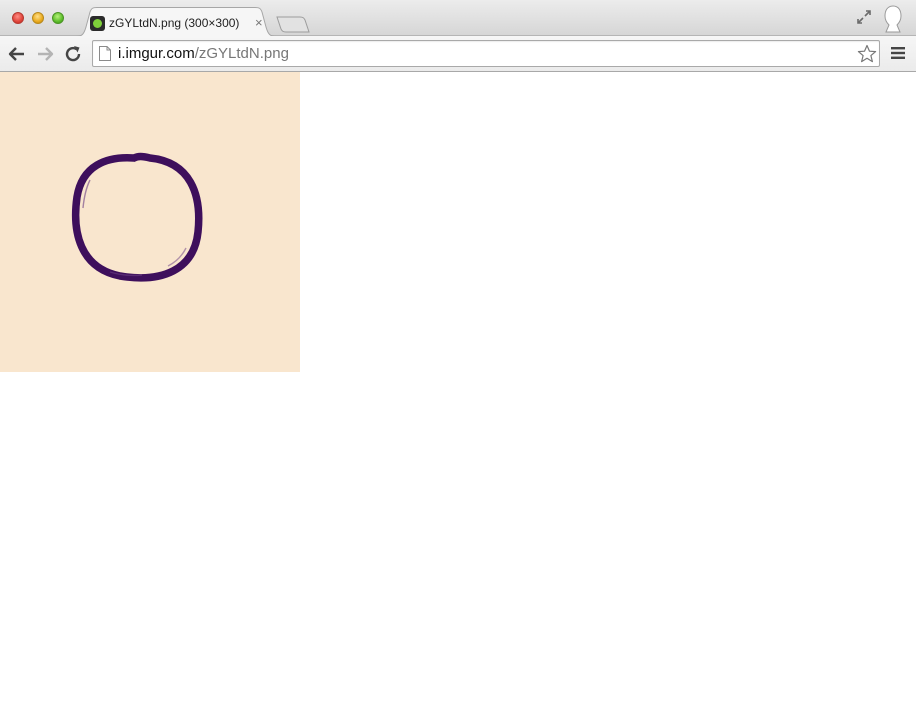 Image resolution: width=916 pixels, height=707 pixels. Describe the element at coordinates (156, 53) in the screenshot. I see `url-host: i.imgur.com` at that location.